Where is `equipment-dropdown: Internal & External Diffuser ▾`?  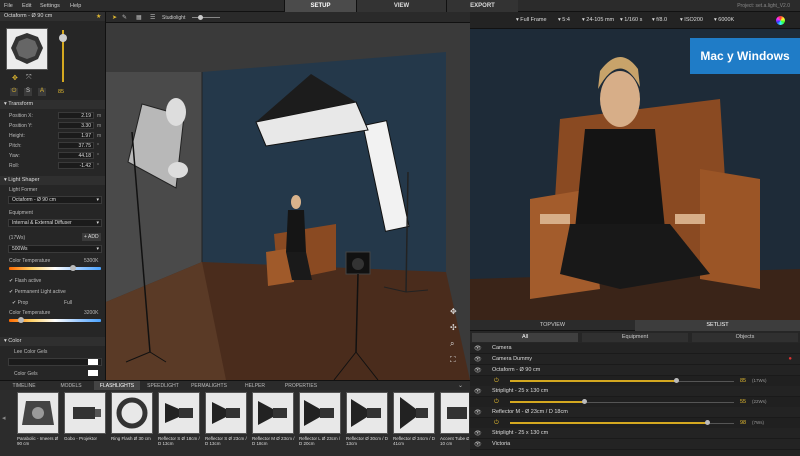 equipment-dropdown: Internal & External Diffuser ▾ is located at coordinates (55, 223).